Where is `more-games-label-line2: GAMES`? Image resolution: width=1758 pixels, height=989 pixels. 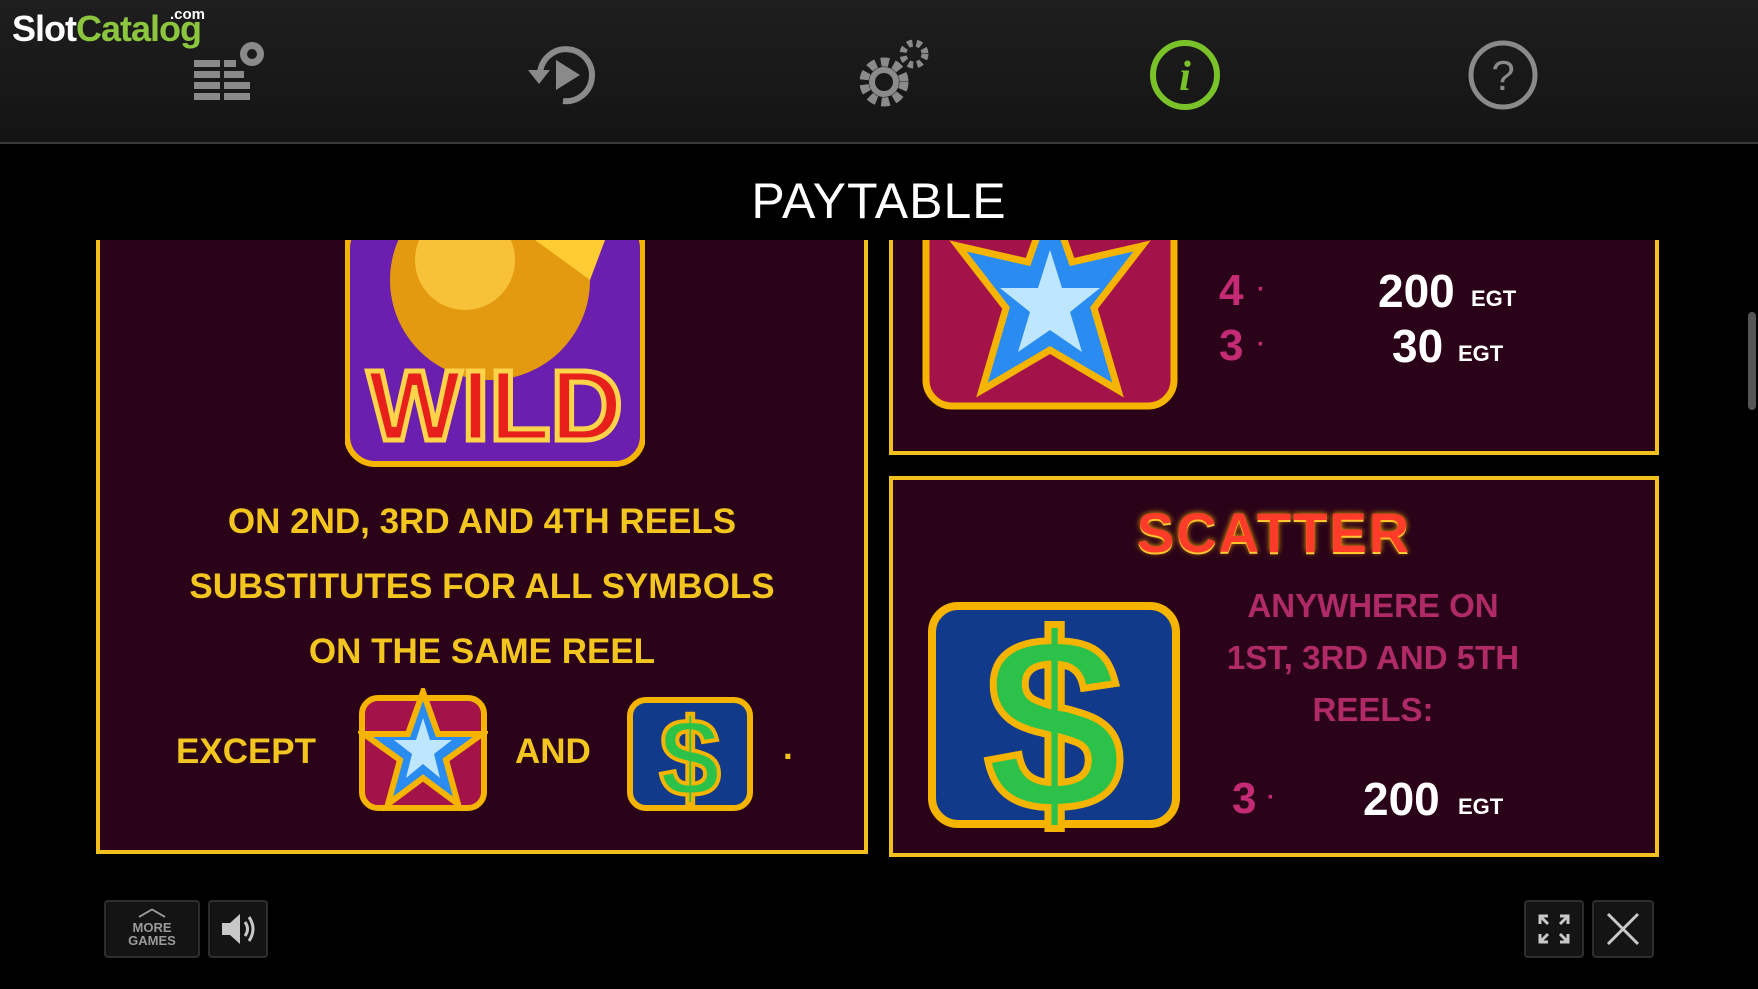 more-games-label-line2: GAMES is located at coordinates (152, 940).